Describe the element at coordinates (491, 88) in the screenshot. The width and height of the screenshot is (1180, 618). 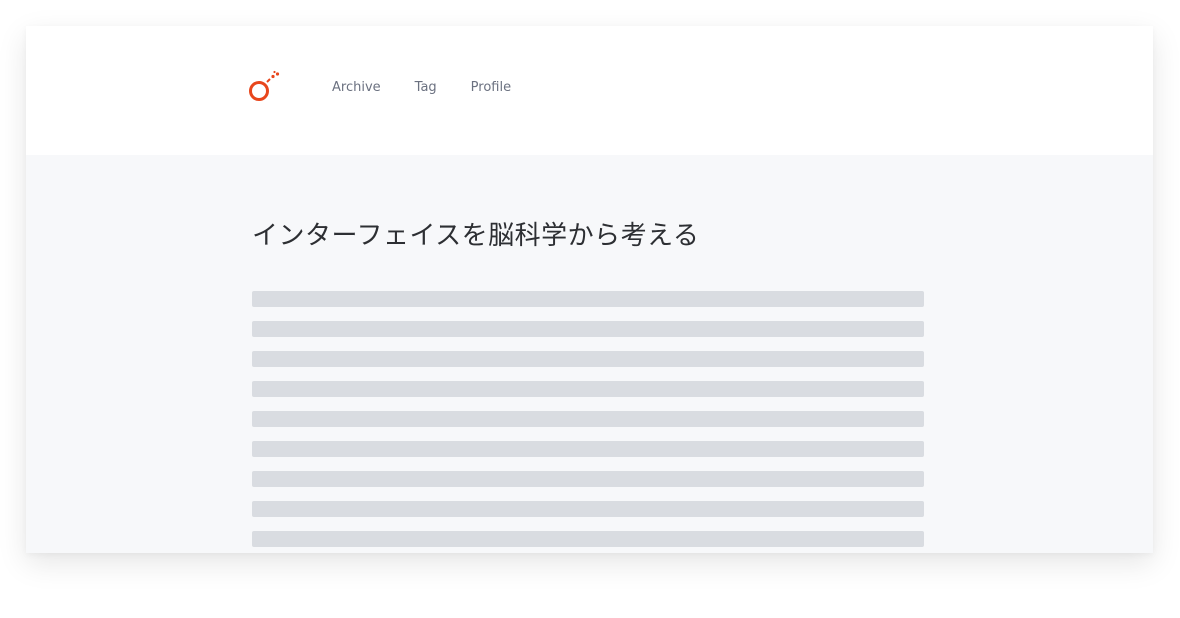
I see `nav-profile-link: Profile` at that location.